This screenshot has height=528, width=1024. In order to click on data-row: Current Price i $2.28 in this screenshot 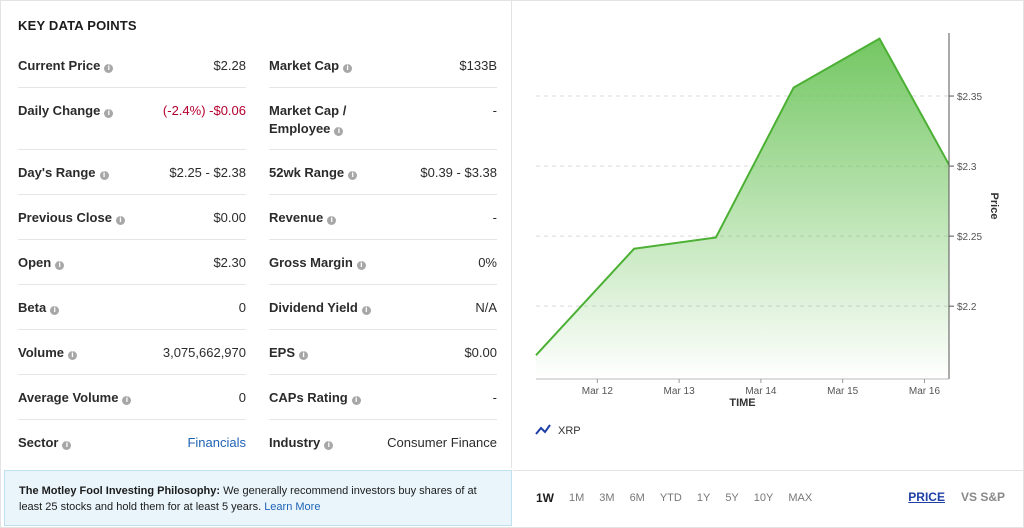, I will do `click(132, 65)`.